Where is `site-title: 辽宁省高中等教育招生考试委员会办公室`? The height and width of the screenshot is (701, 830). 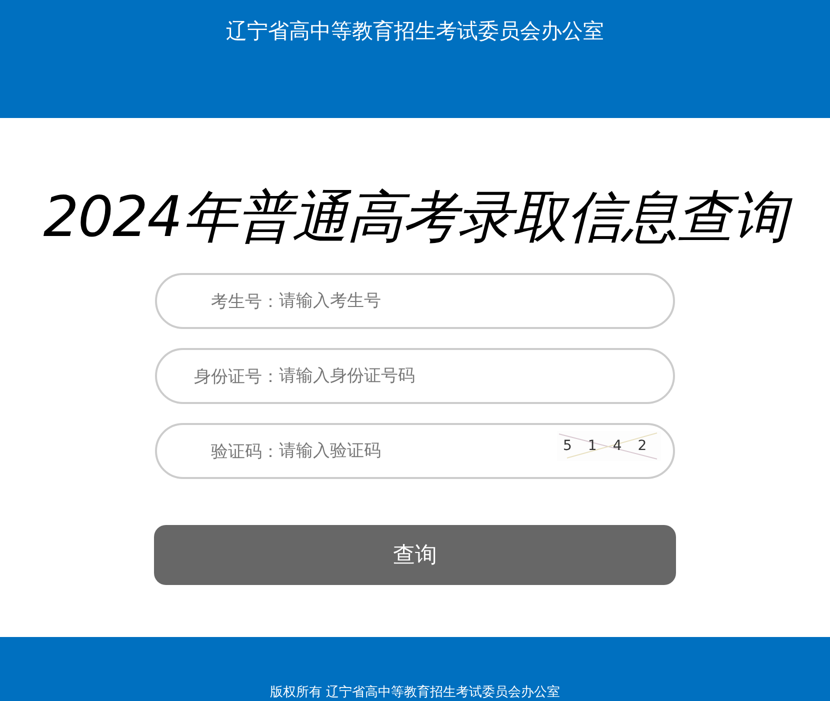 site-title: 辽宁省高中等教育招生考试委员会办公室 is located at coordinates (415, 31).